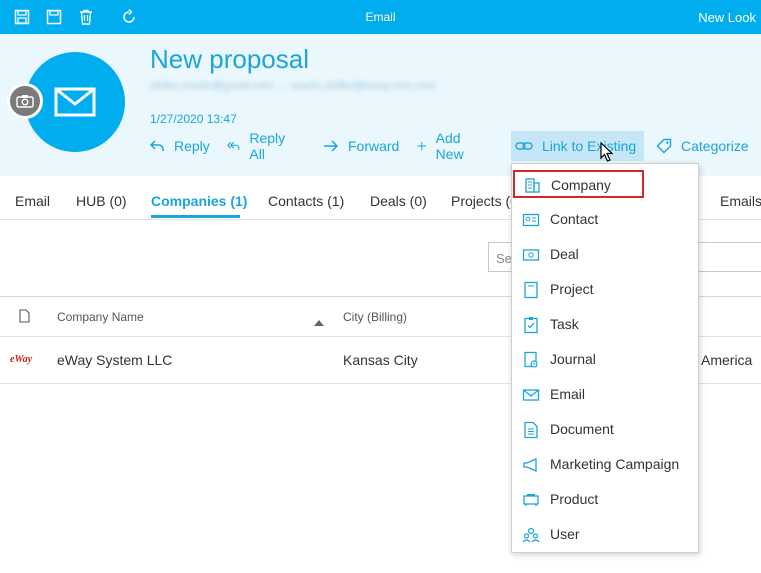 Image resolution: width=761 pixels, height=573 pixels. Describe the element at coordinates (192, 146) in the screenshot. I see `reply-label: Reply` at that location.